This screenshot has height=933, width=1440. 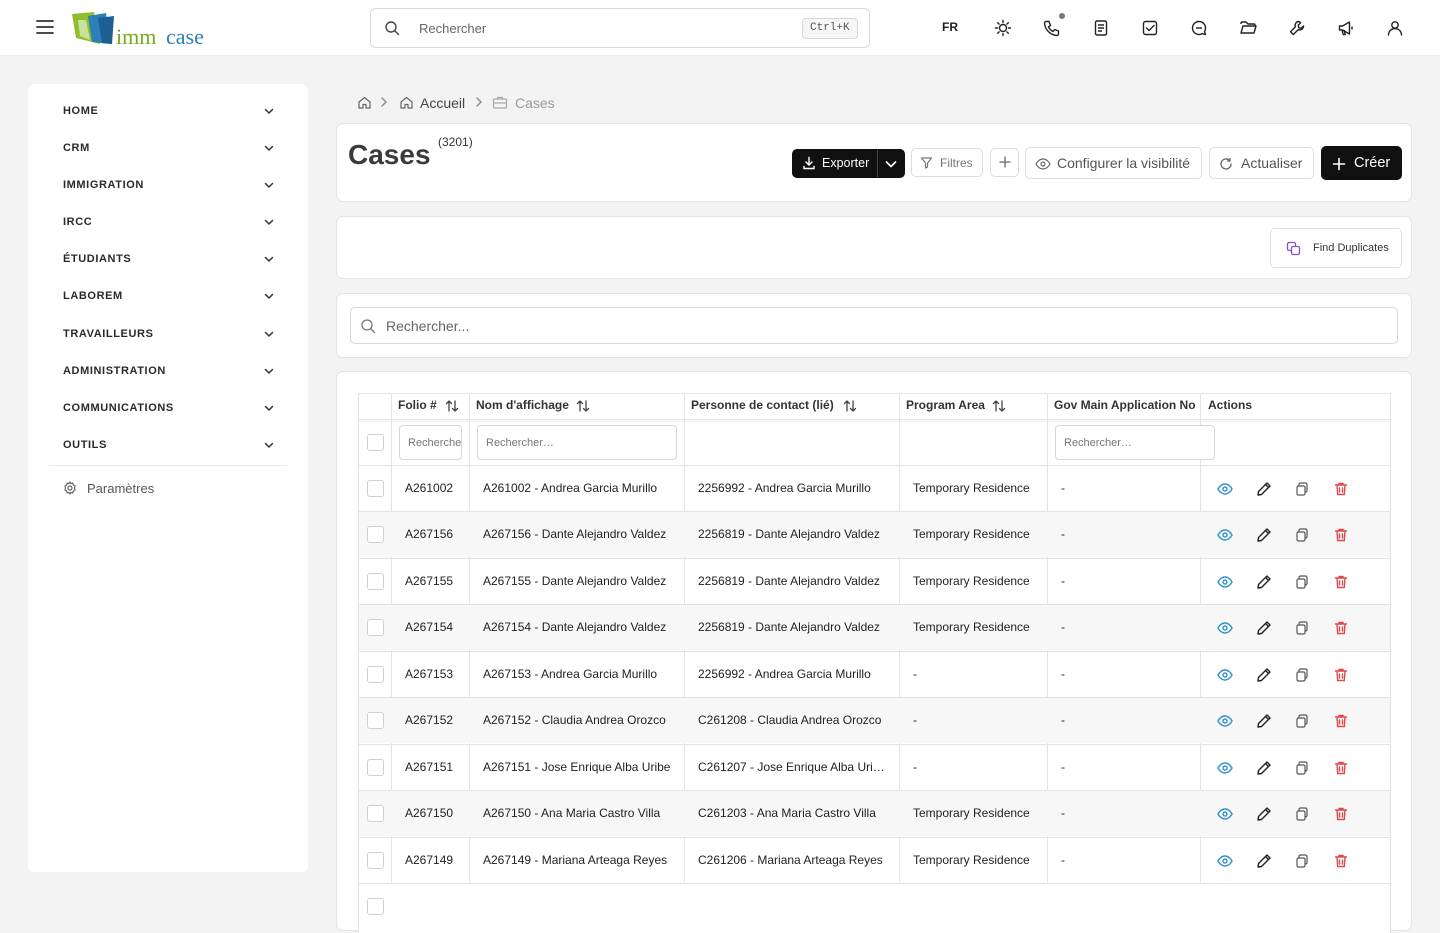 What do you see at coordinates (577, 674) in the screenshot?
I see `cell-display-name: A267153 - Andrea Garcia Murillo` at bounding box center [577, 674].